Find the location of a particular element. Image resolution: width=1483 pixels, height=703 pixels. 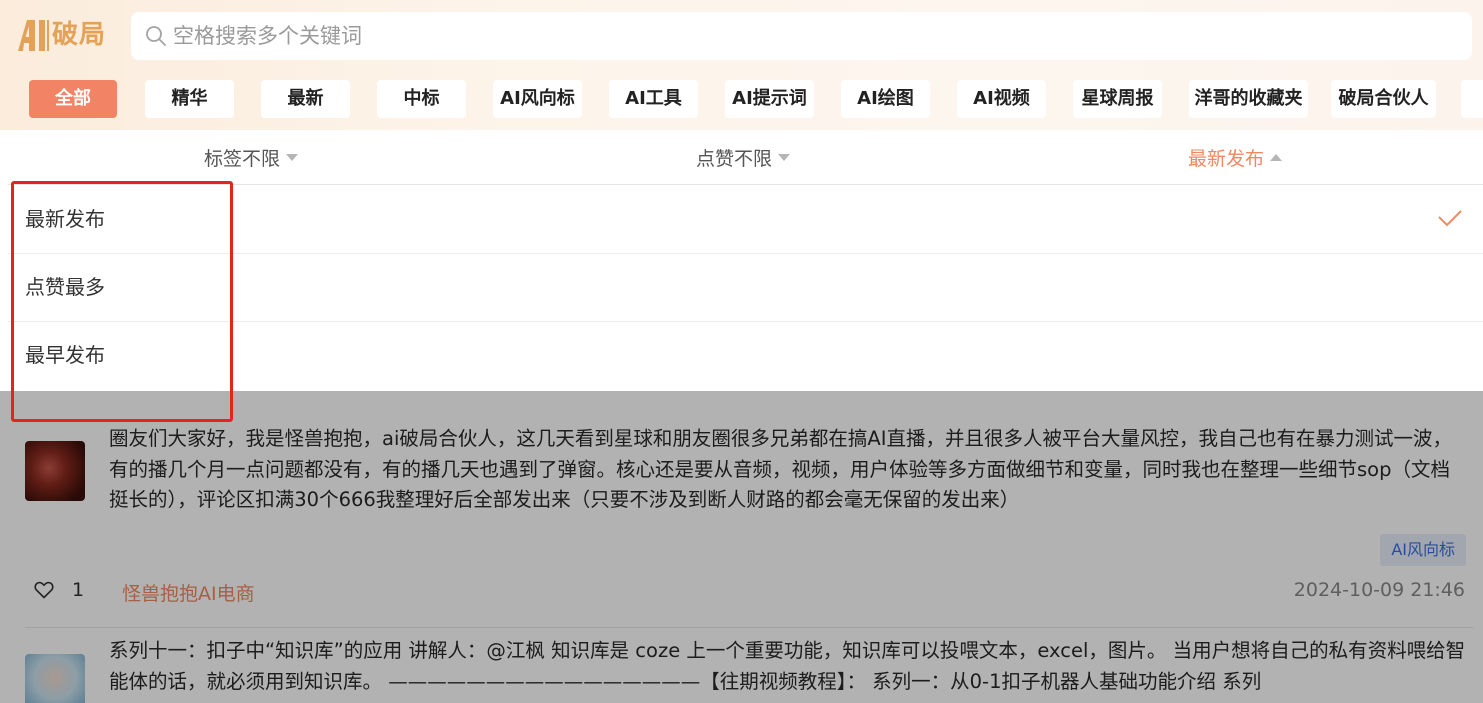

brand-logo: 破局 is located at coordinates (61, 35).